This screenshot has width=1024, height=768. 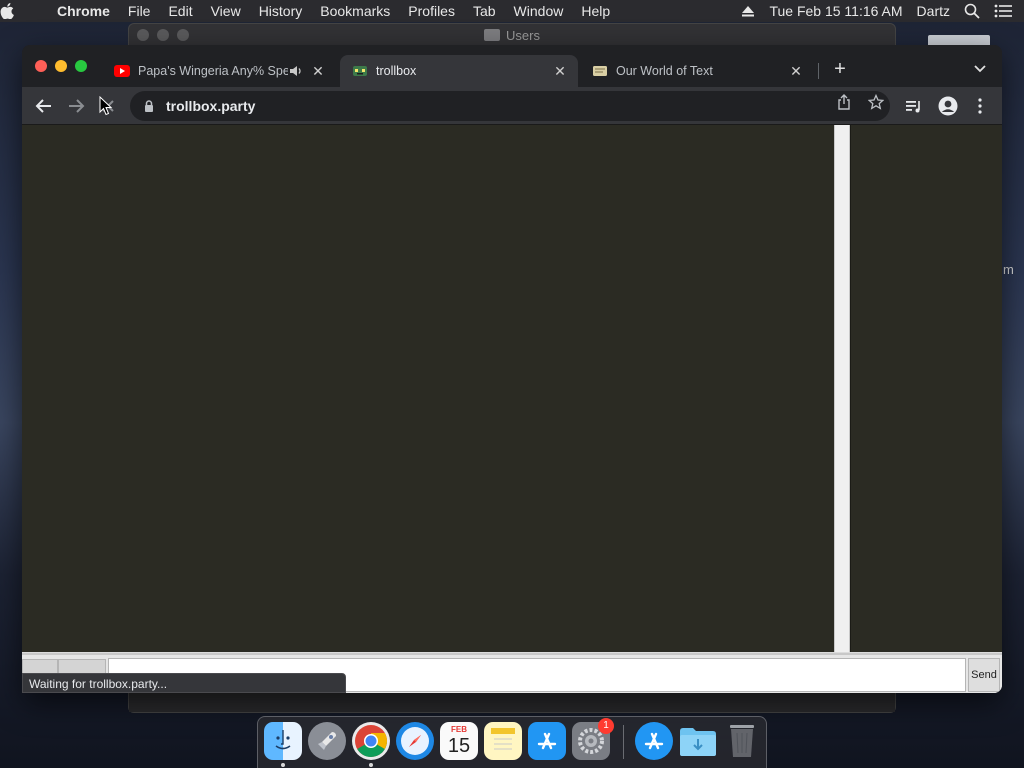 I want to click on system-preferences-icon: 1, so click(x=593, y=739).